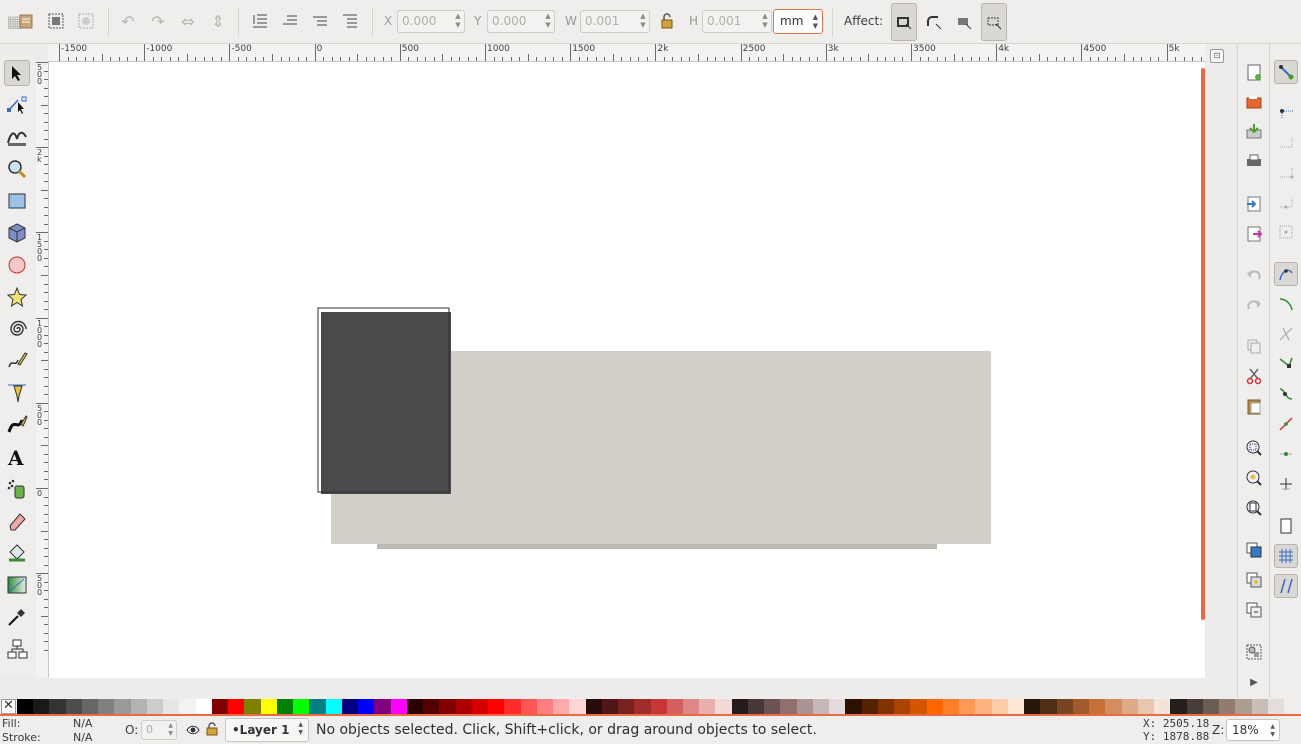 This screenshot has width=1301, height=744. I want to click on more-commands-icon: ▶, so click(1254, 682).